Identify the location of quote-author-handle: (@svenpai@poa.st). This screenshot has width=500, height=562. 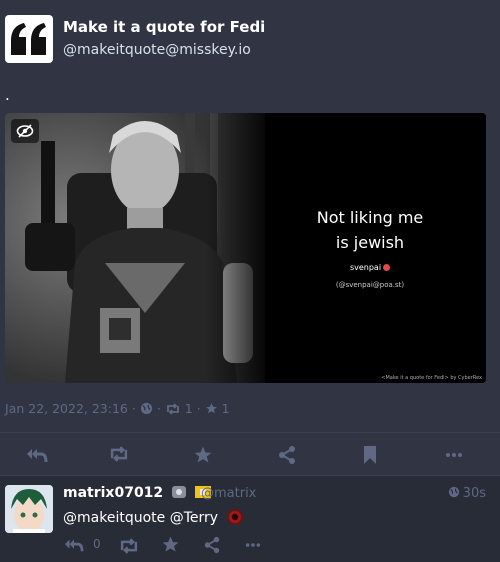
(370, 285).